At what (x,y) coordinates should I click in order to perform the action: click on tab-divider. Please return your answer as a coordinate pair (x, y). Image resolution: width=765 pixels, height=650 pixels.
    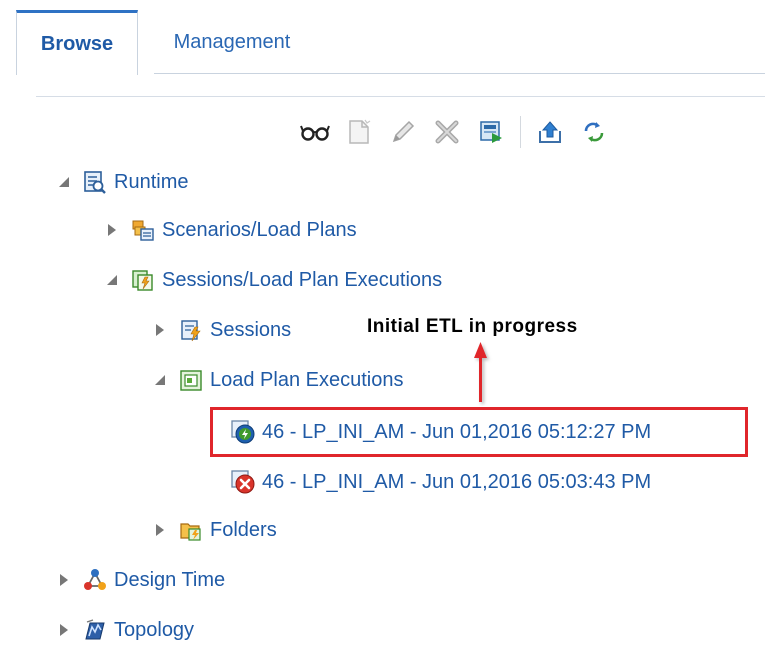
    Looking at the image, I should click on (459, 73).